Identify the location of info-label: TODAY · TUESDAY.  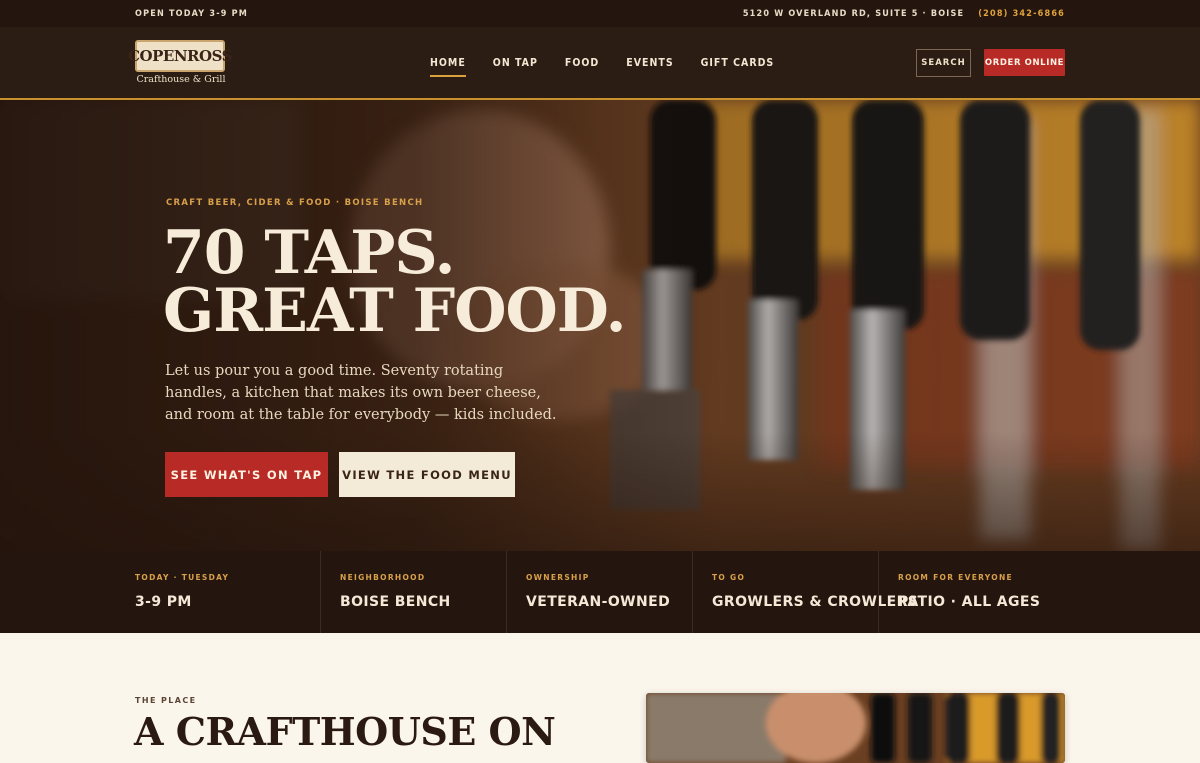
(182, 577).